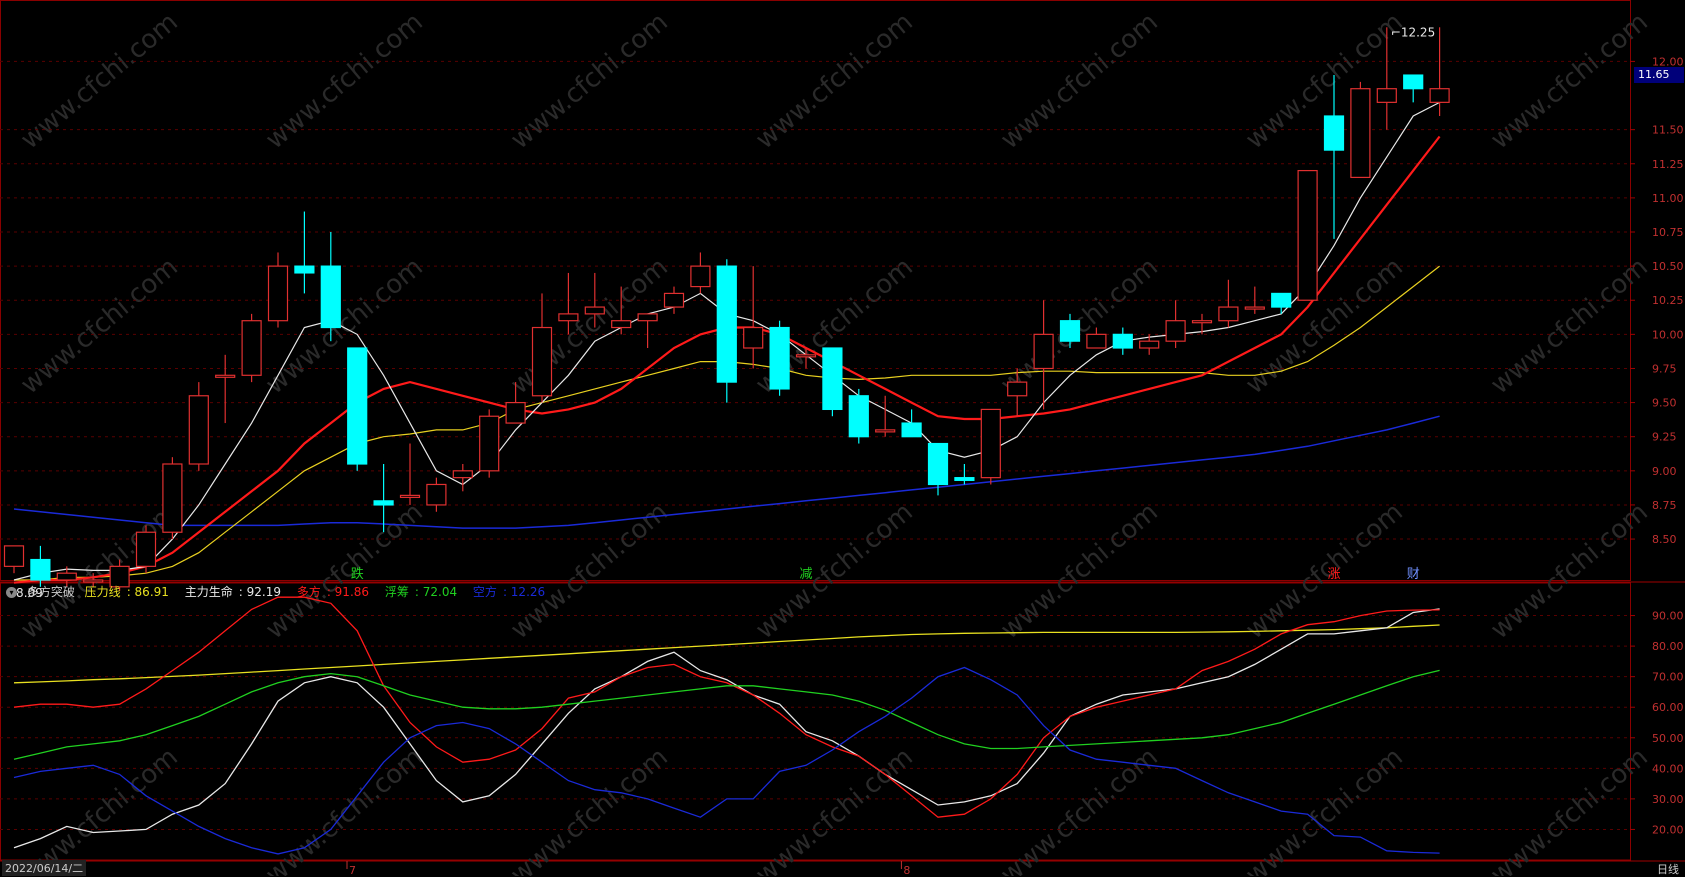  Describe the element at coordinates (1413, 32) in the screenshot. I see `high-price-marker: ⌐12.25` at that location.